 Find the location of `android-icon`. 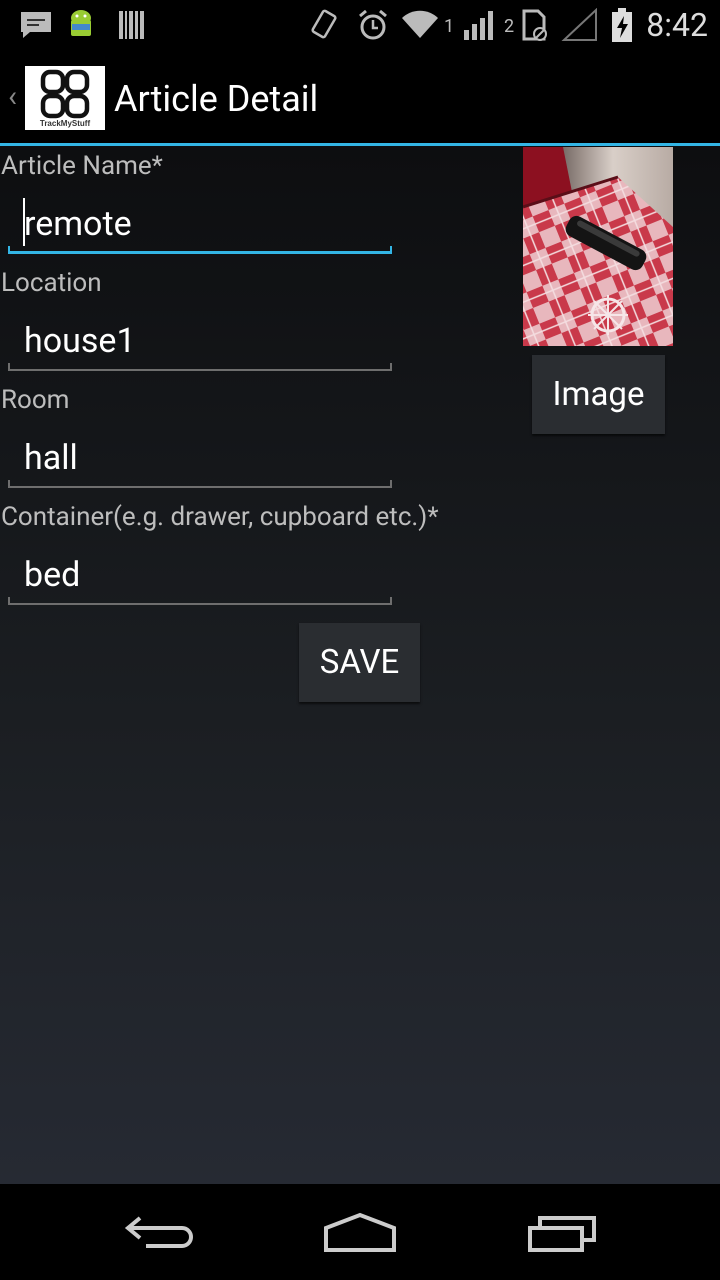

android-icon is located at coordinates (81, 23).